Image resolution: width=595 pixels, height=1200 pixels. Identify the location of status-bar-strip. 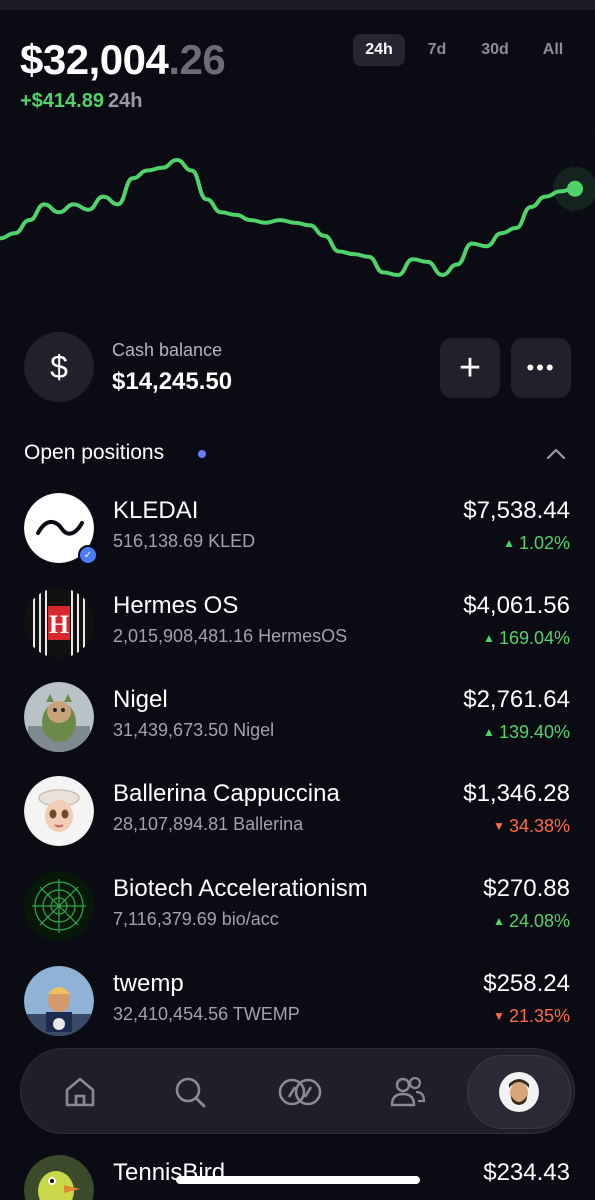
(297, 5).